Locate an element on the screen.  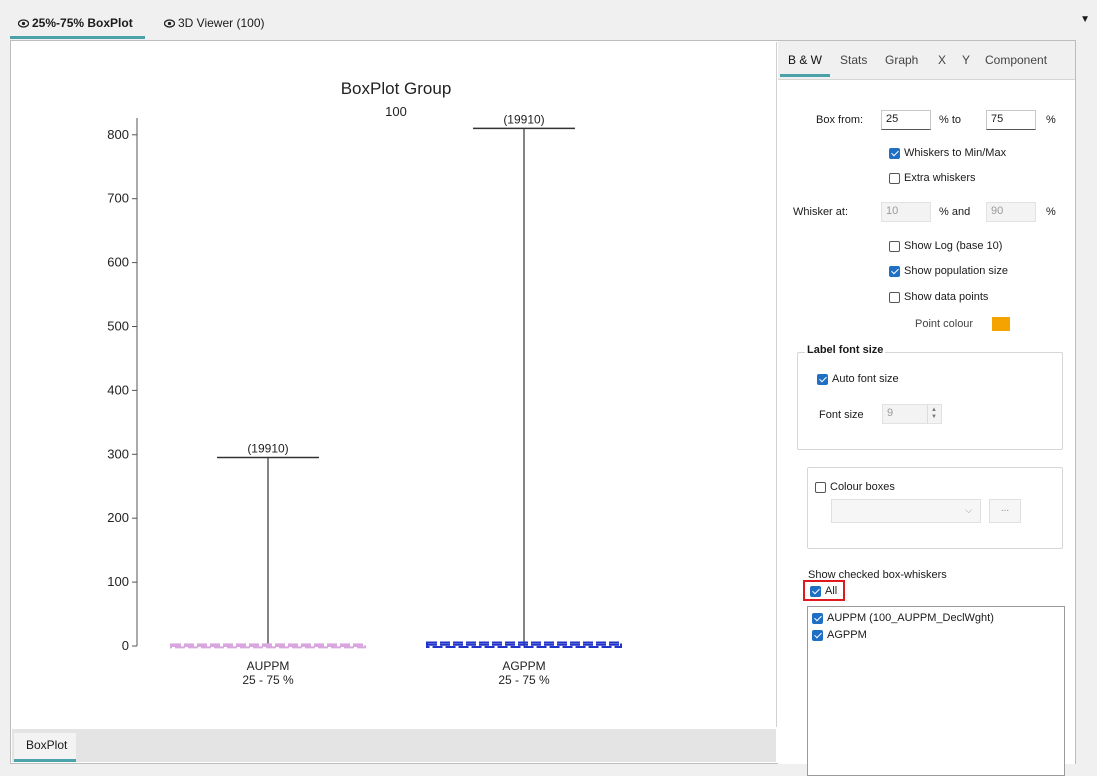
y-tick-label: 100 is located at coordinates (118, 581).